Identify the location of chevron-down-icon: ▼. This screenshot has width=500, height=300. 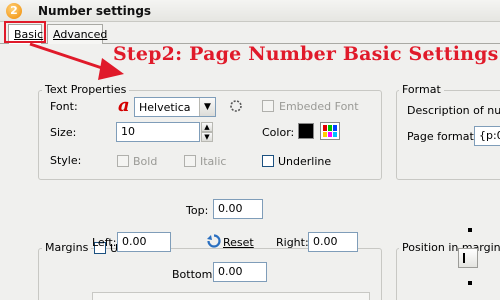
(207, 107).